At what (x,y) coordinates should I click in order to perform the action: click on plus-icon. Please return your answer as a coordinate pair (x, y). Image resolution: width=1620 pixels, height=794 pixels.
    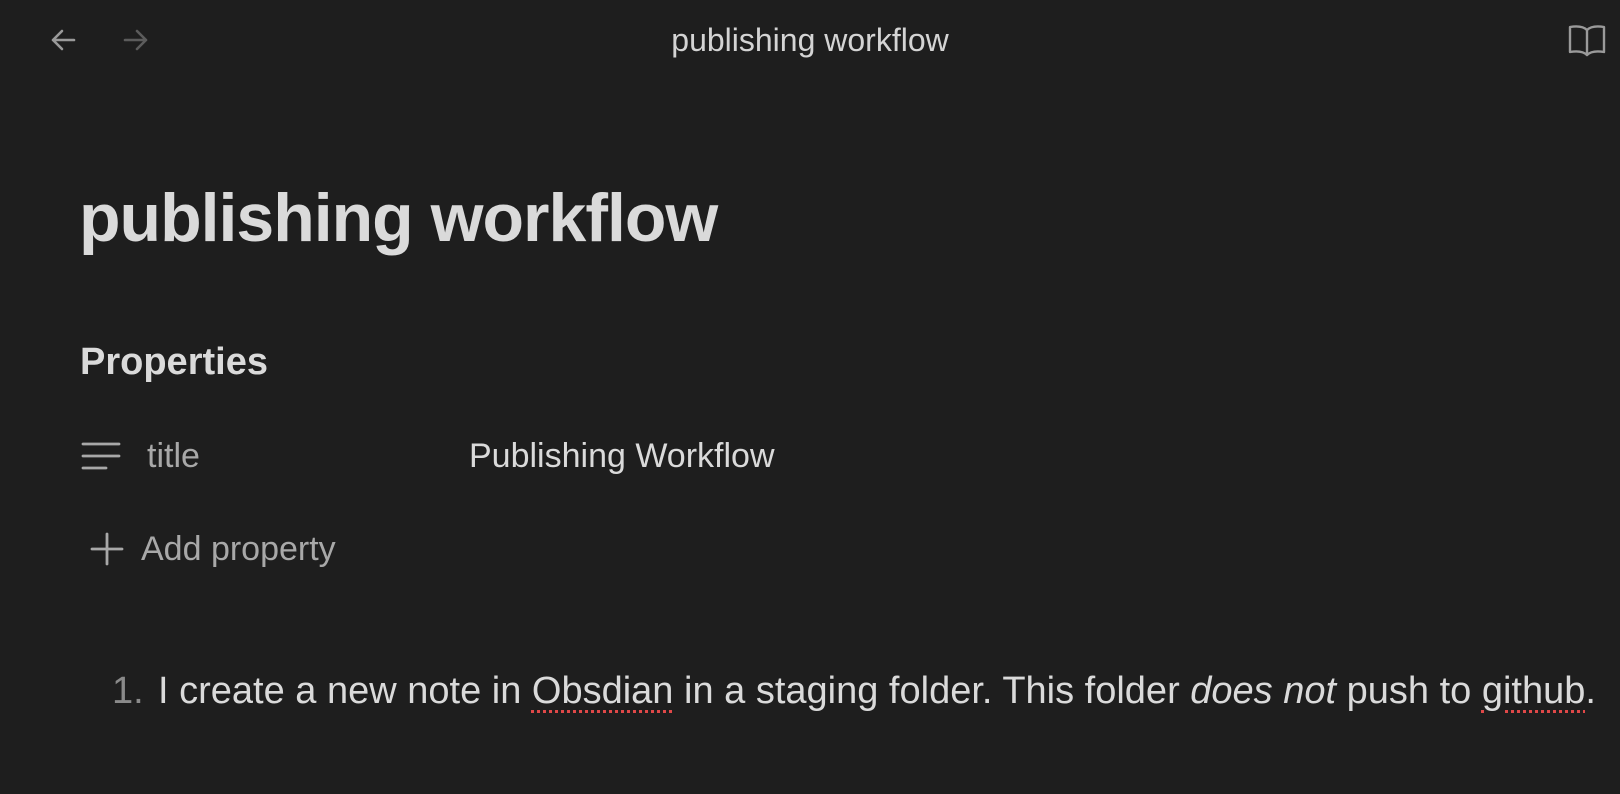
    Looking at the image, I should click on (107, 549).